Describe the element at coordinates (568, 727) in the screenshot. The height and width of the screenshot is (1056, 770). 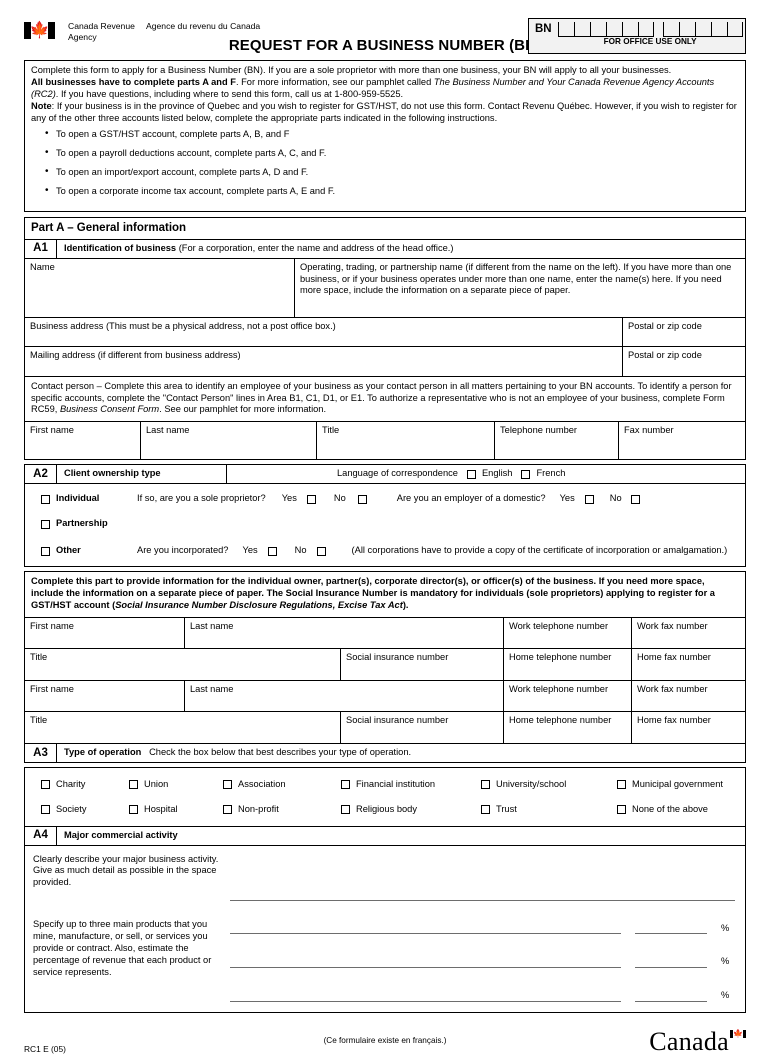
I see `owner2-home-telephone-field: Home telephone number` at that location.